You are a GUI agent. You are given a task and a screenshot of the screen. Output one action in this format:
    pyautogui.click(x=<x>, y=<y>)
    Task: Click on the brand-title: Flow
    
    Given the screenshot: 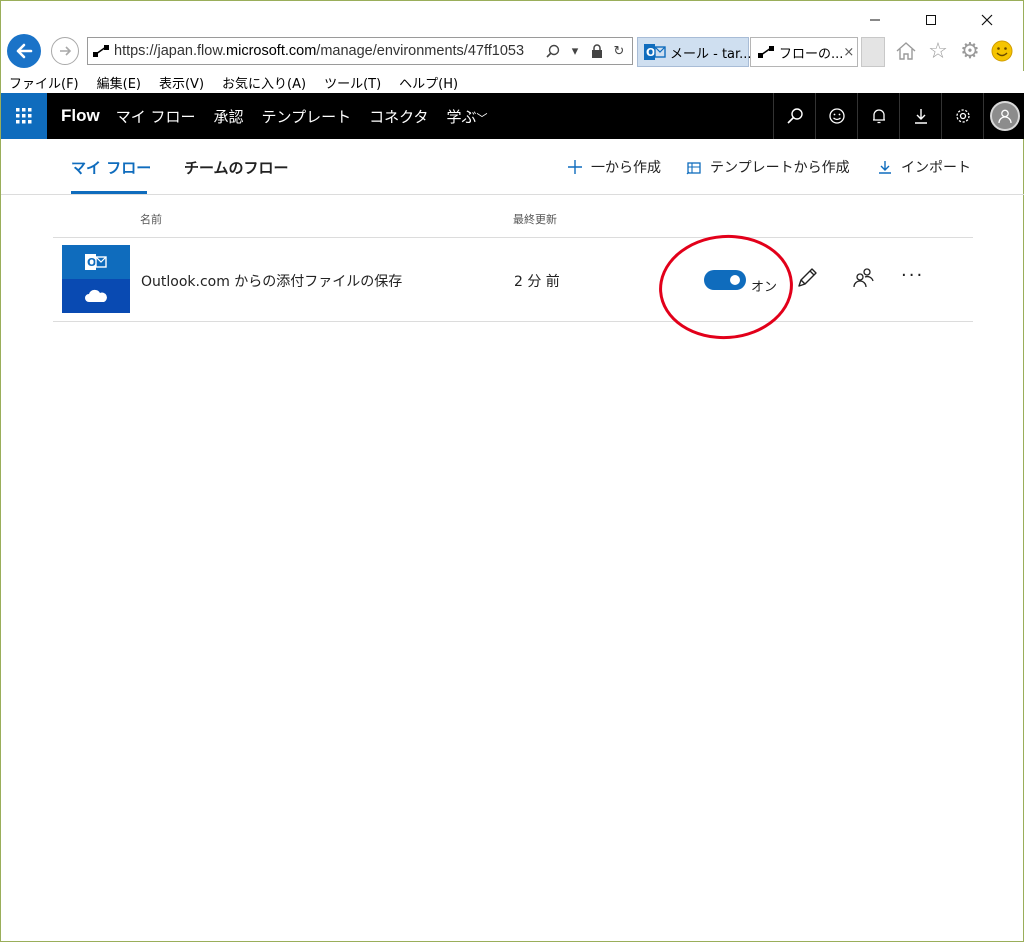 What is the action you would take?
    pyautogui.click(x=80, y=116)
    